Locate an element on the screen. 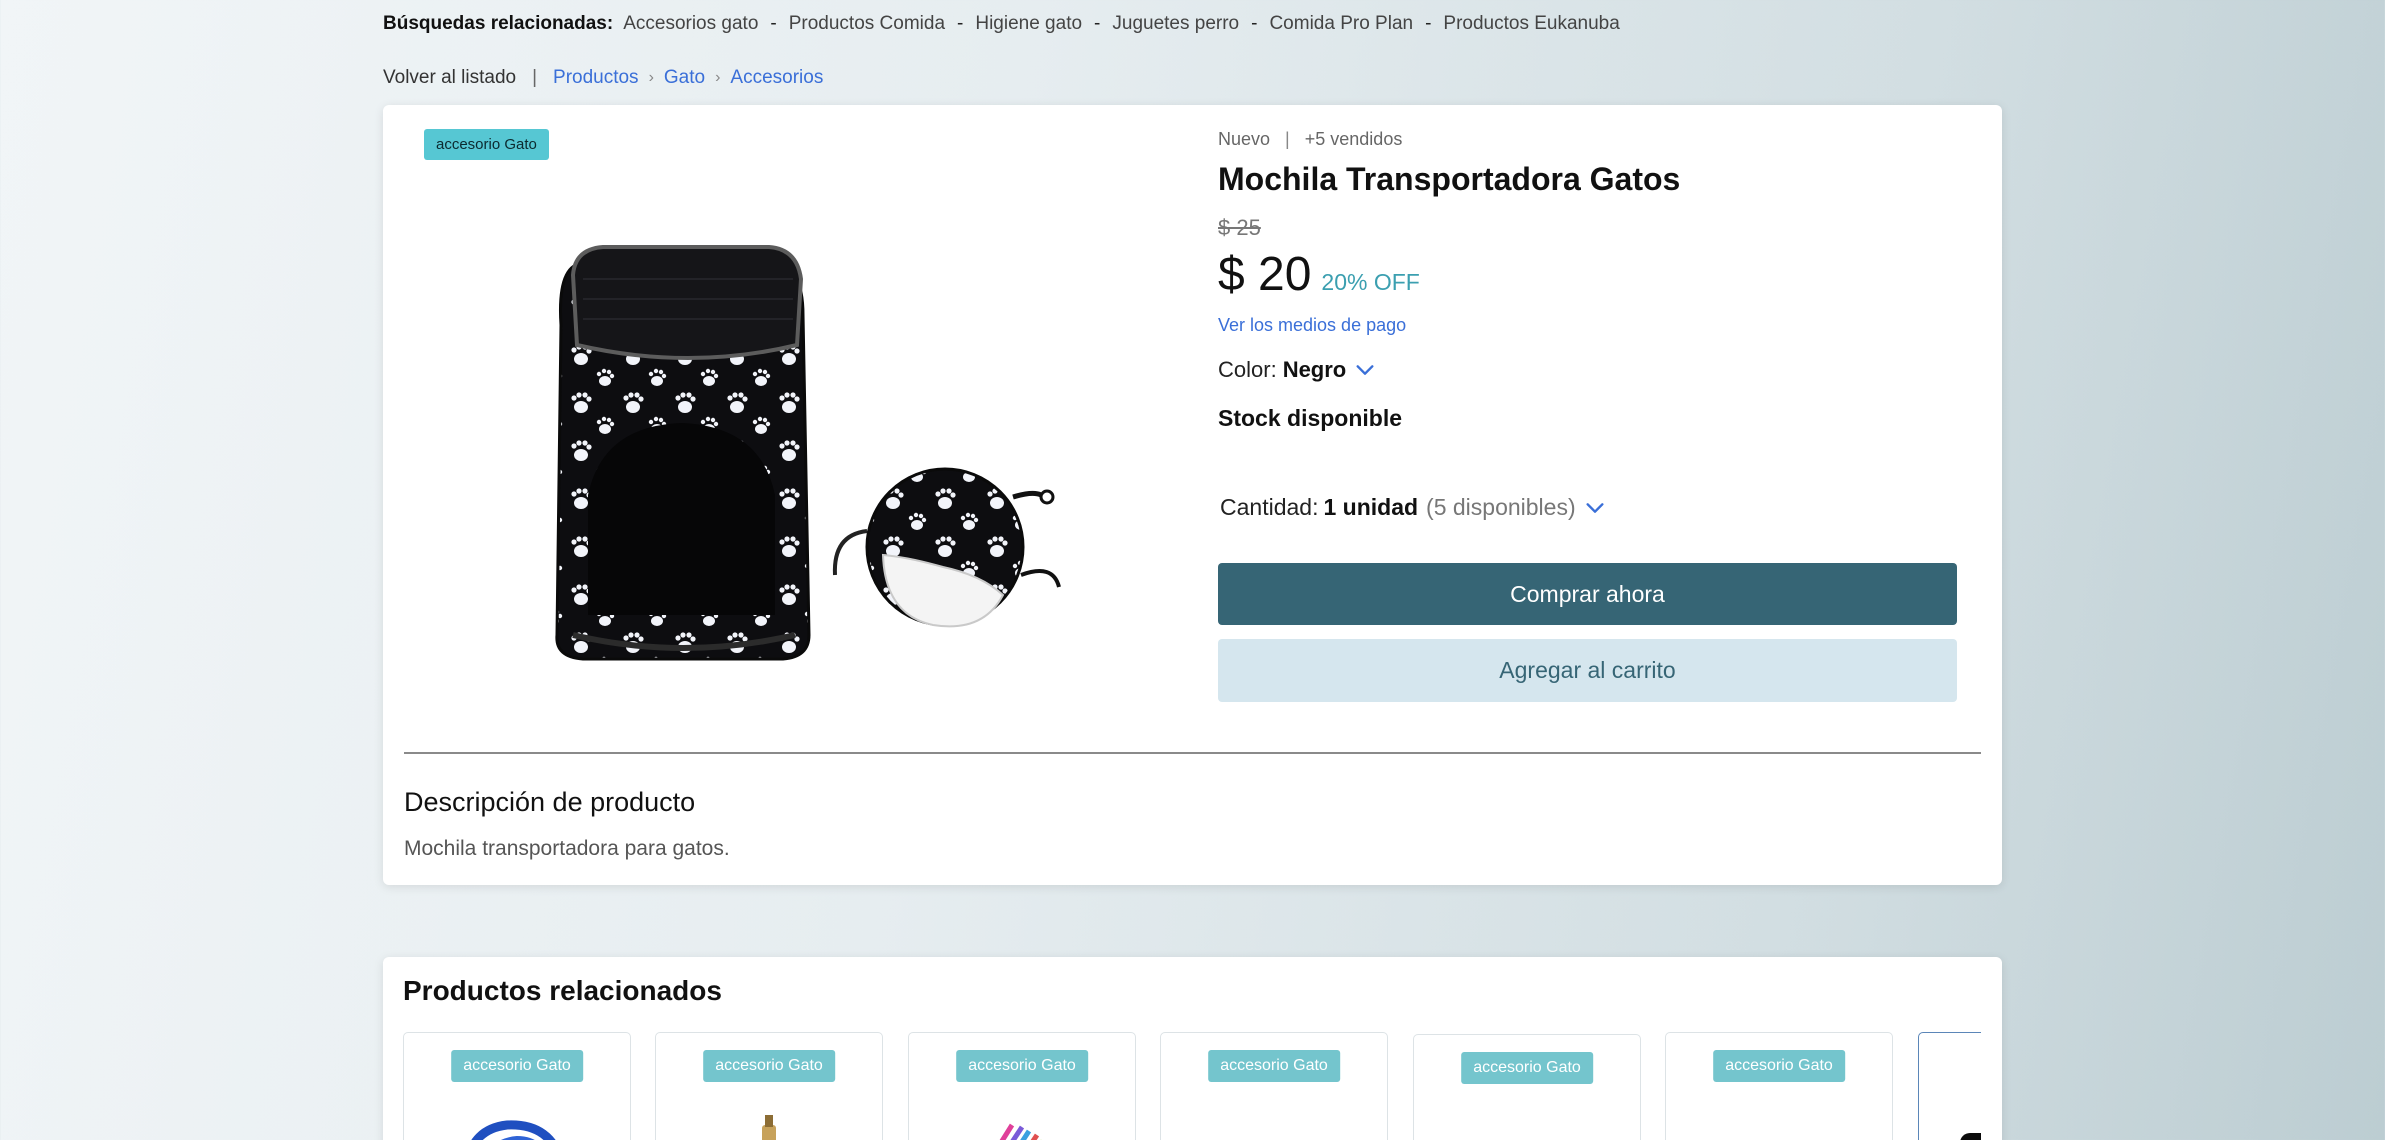  color-label: Color: is located at coordinates (1247, 369).